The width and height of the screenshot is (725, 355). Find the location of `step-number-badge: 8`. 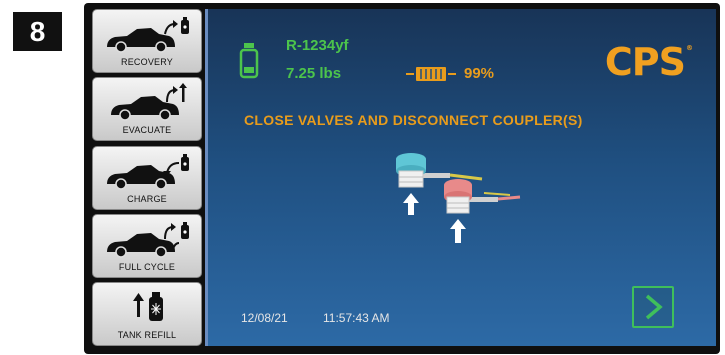

step-number-badge: 8 is located at coordinates (37, 31).